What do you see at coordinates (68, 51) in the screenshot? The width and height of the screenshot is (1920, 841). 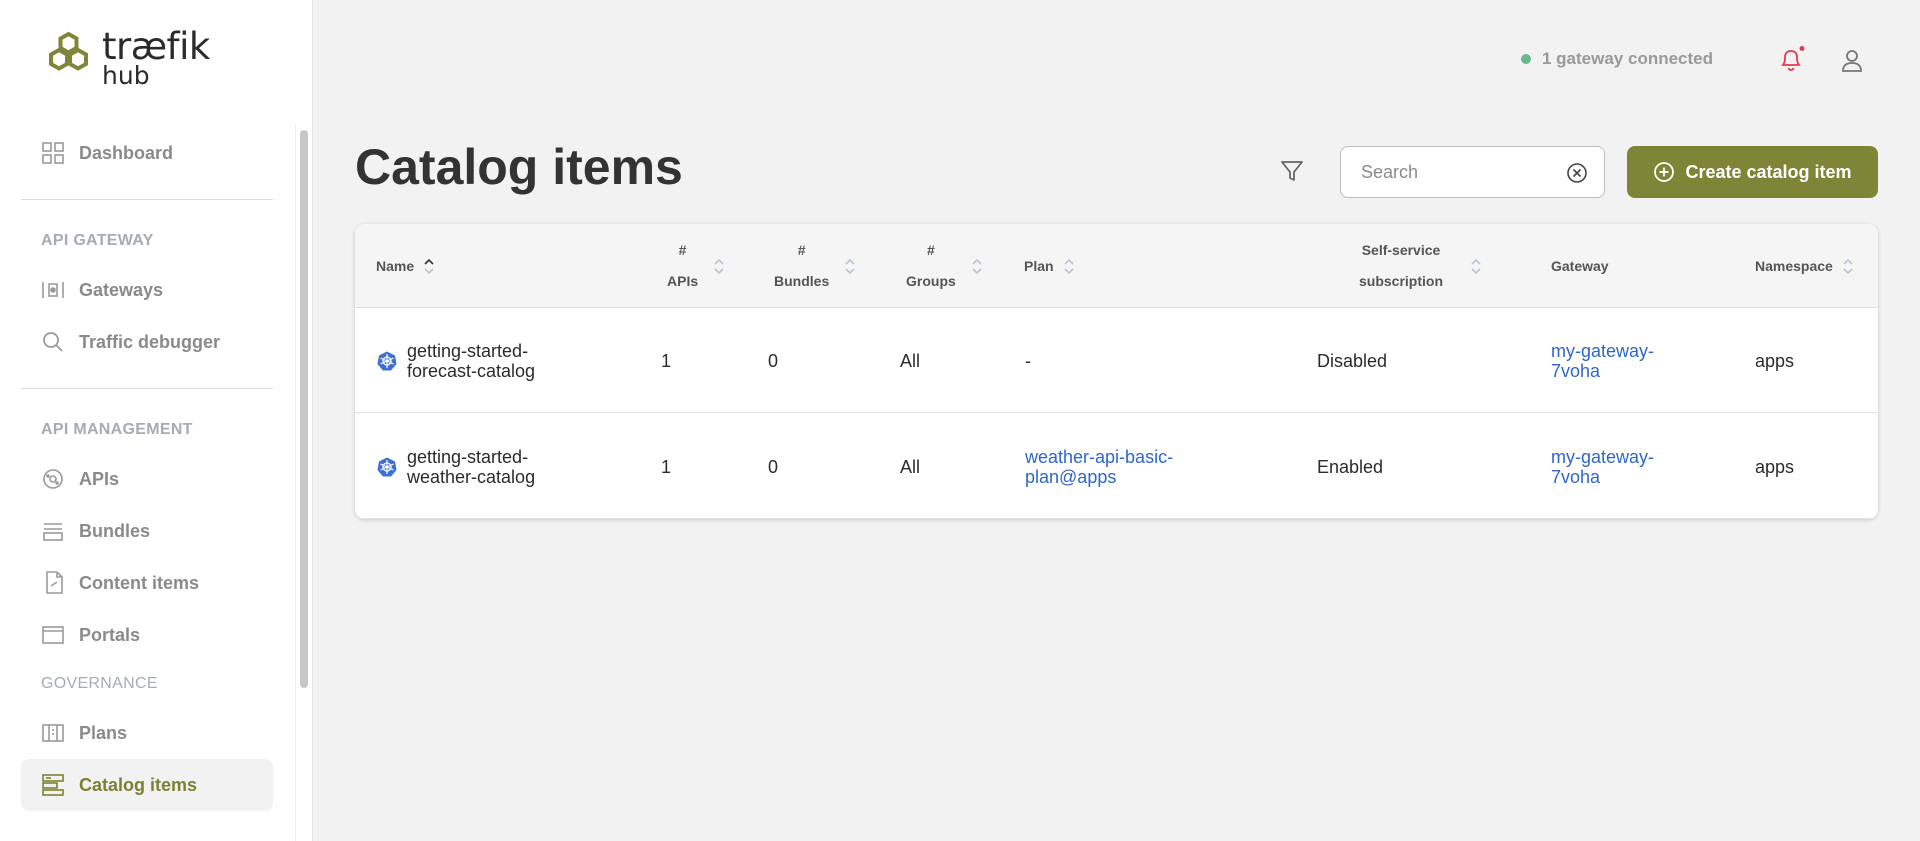 I see `hexagon-logo-icon` at bounding box center [68, 51].